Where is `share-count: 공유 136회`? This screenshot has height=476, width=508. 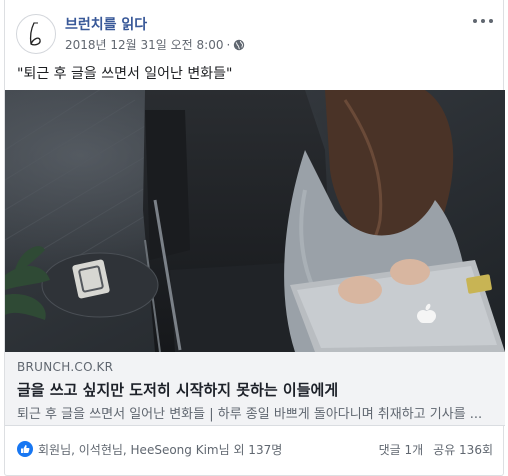
share-count: 공유 136회 is located at coordinates (463, 449).